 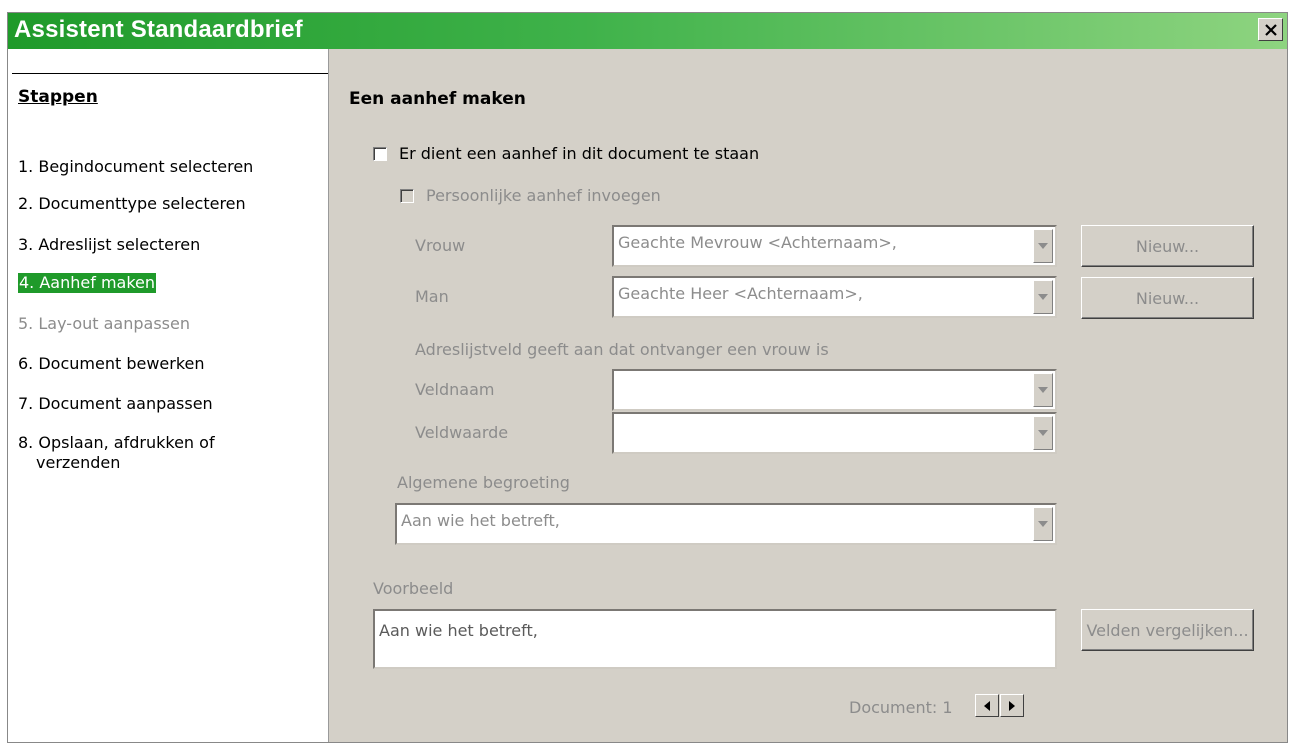 What do you see at coordinates (58, 97) in the screenshot?
I see `steps-heading: Stappen` at bounding box center [58, 97].